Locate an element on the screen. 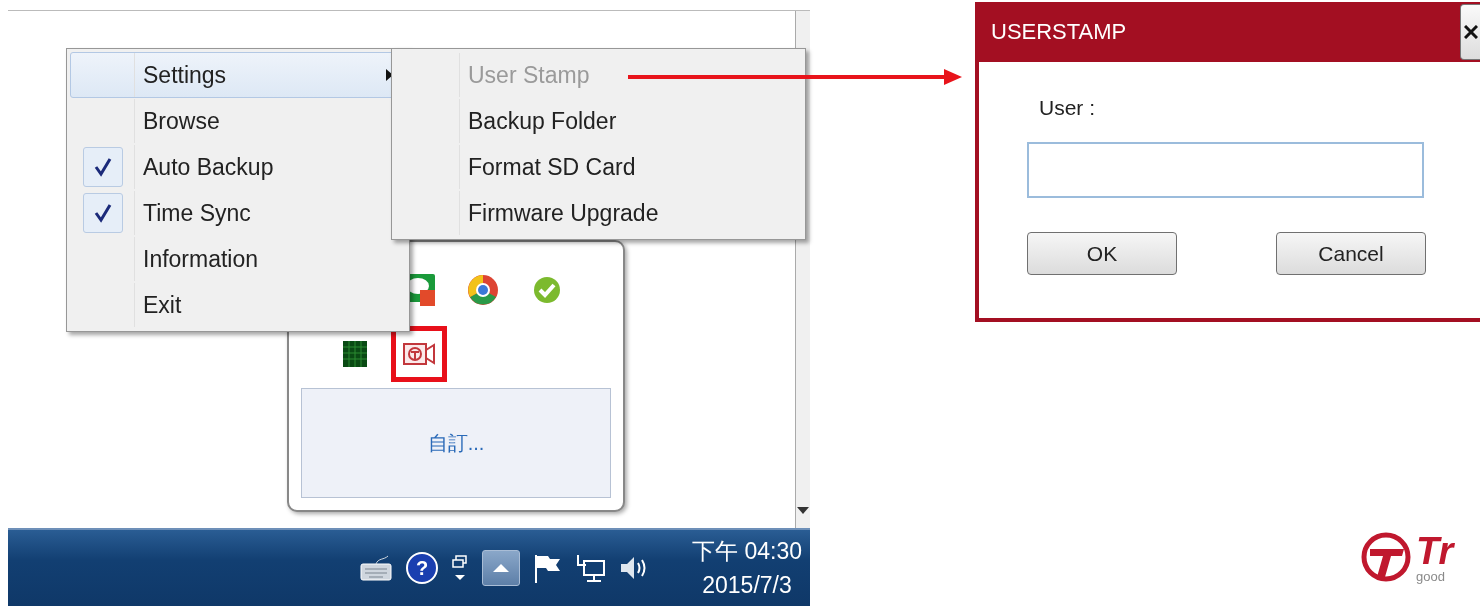 Image resolution: width=1480 pixels, height=606 pixels. menu-item-label: Information is located at coordinates (201, 259).